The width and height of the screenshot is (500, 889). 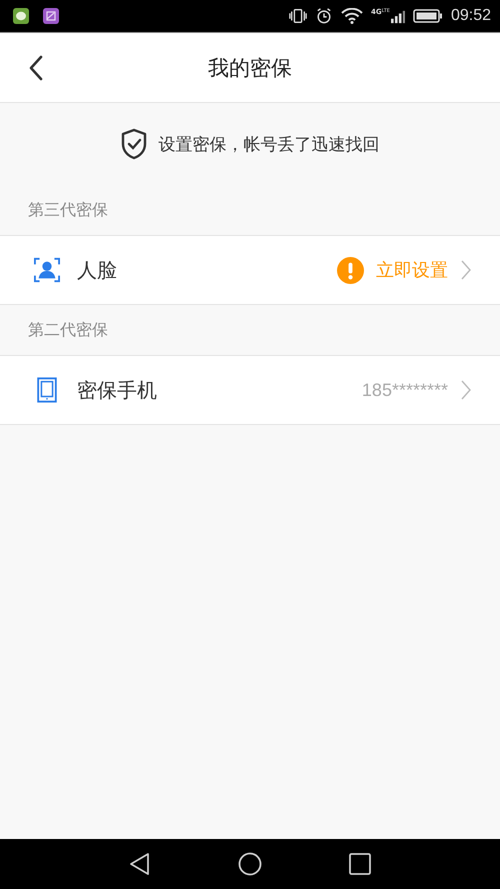 I want to click on item-label: 密保手机, so click(x=117, y=390).